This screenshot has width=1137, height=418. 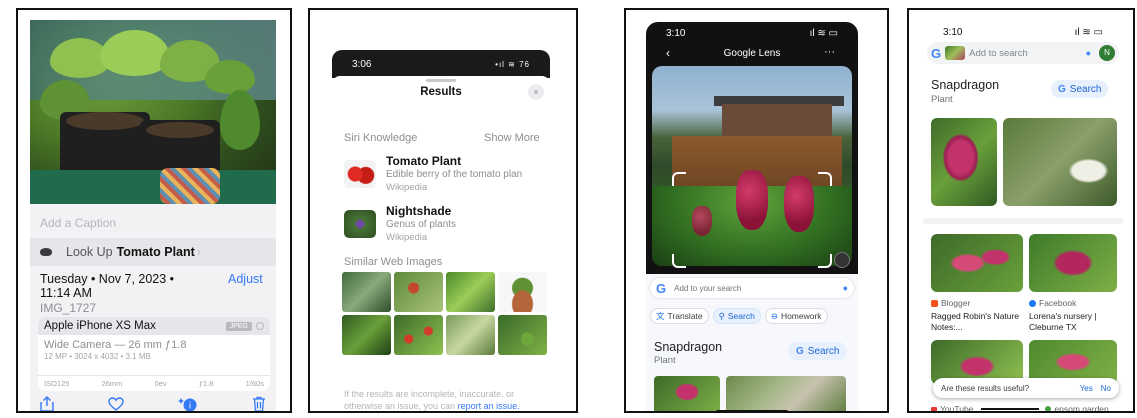 What do you see at coordinates (934, 408) in the screenshot?
I see `youtube-icon` at bounding box center [934, 408].